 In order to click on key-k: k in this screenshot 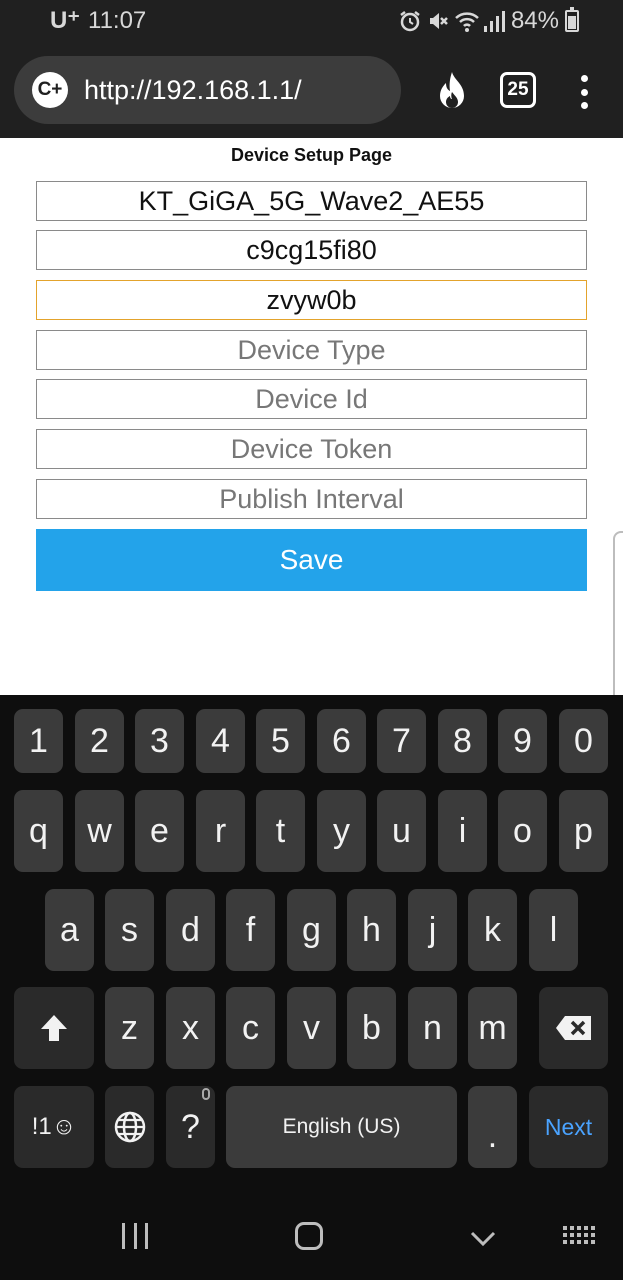, I will do `click(492, 930)`.